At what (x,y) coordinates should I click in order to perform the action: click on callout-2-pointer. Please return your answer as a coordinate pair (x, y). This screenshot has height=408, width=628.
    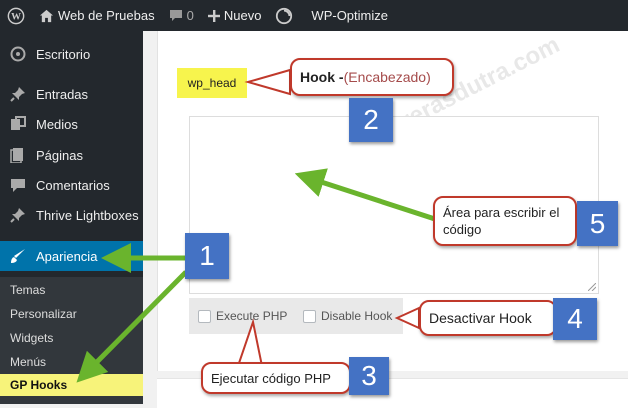
    Looking at the image, I should click on (267, 82).